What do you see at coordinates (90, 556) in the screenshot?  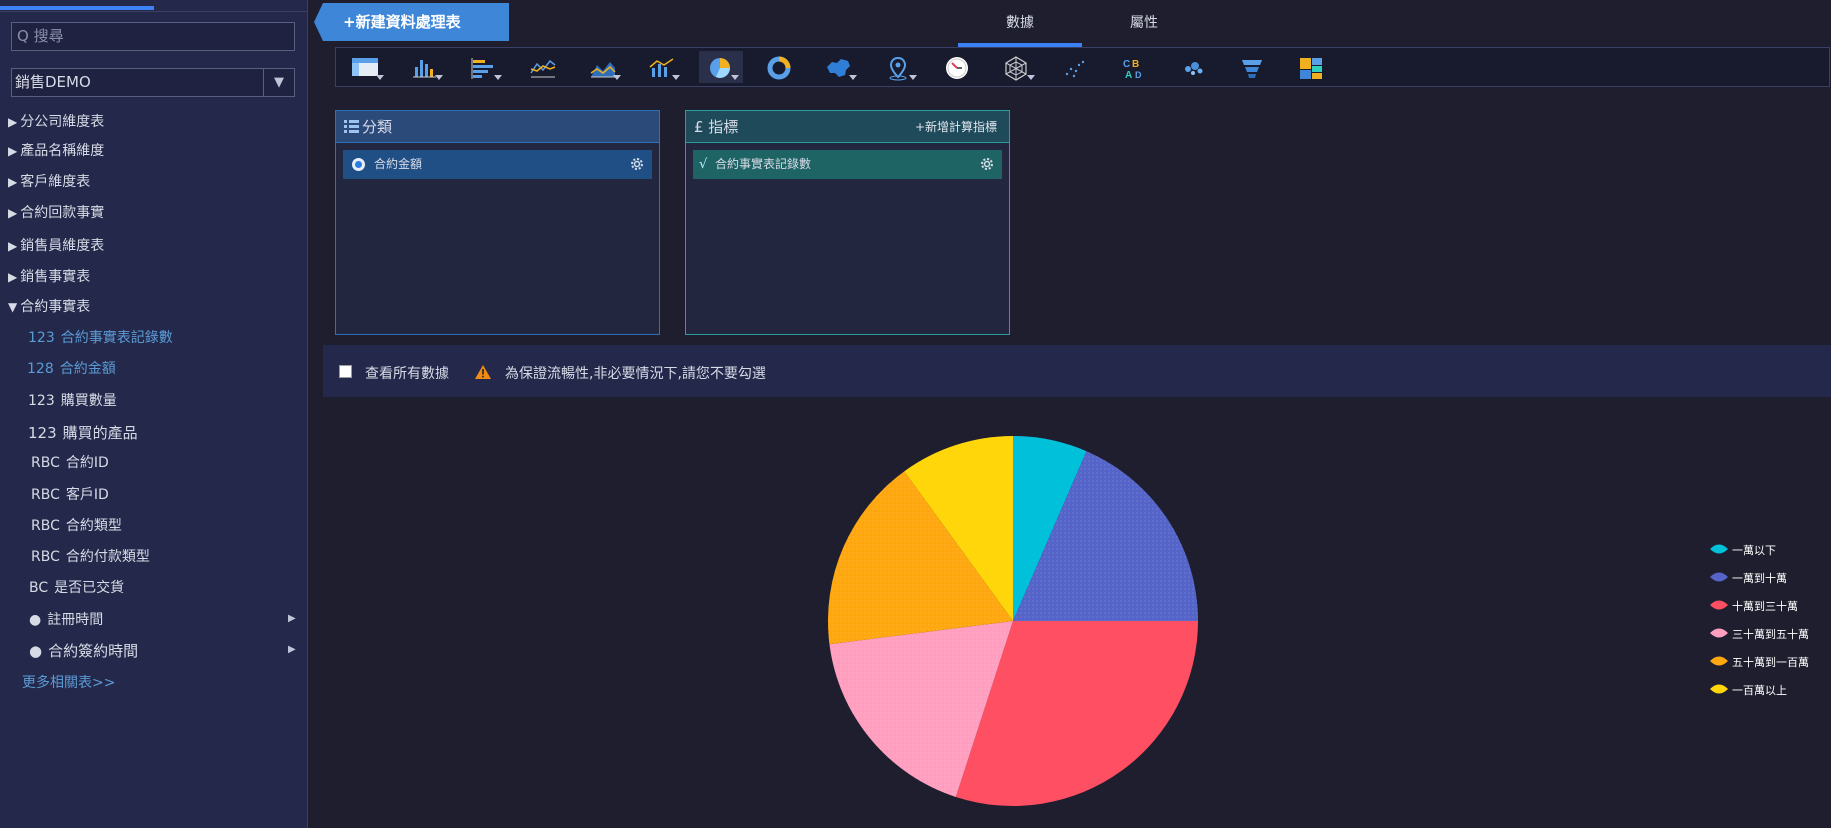 I see `field-item: RBC 合約付款類型` at bounding box center [90, 556].